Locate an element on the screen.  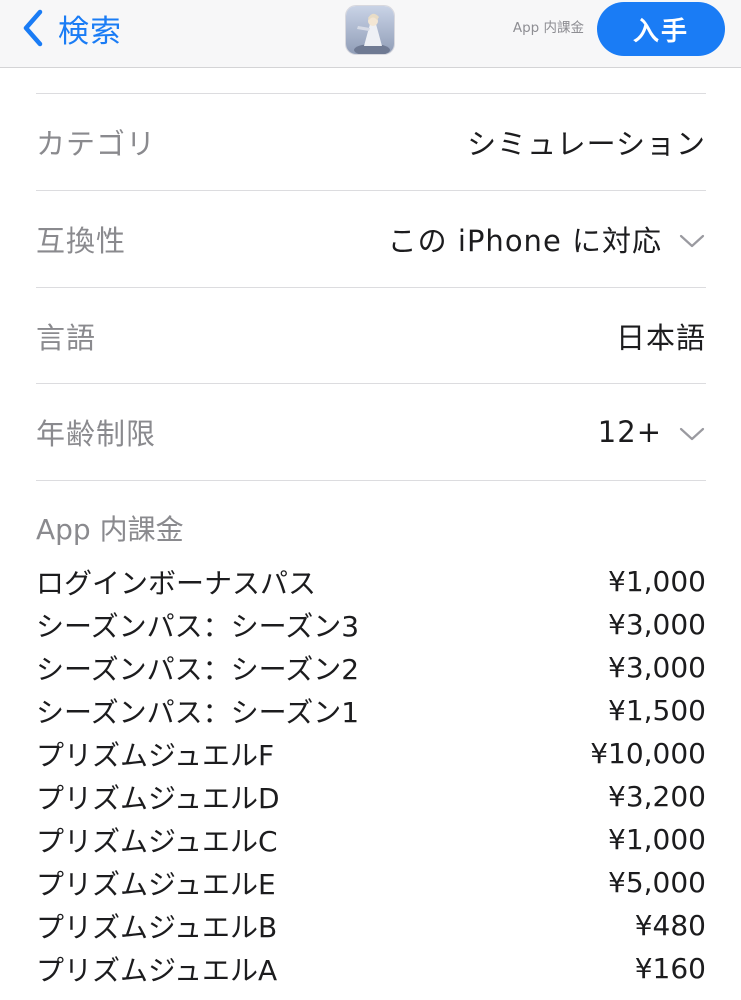
iap-item-name: シーズンパス：シーズン2 is located at coordinates (198, 669).